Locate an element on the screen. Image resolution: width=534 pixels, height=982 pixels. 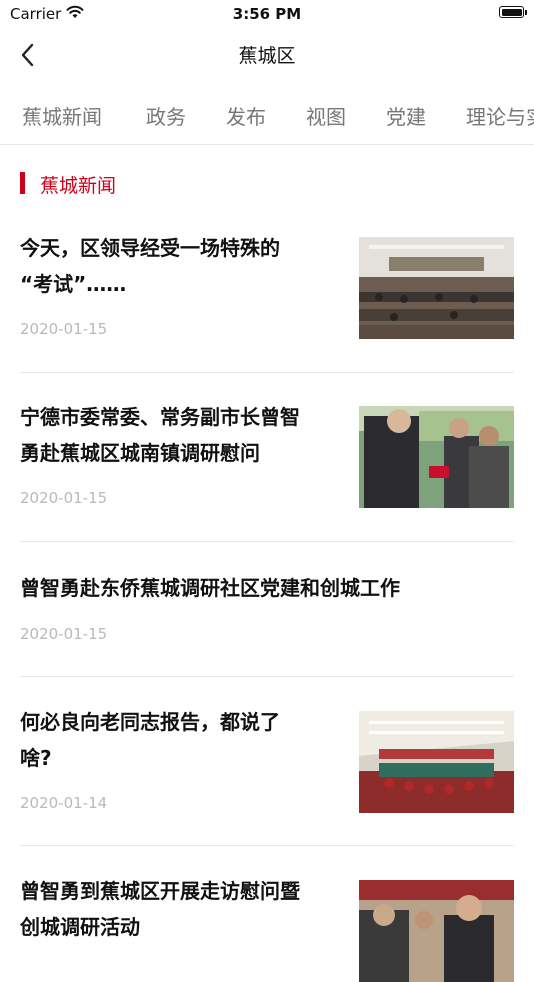
status-bar: Carrier 3:56 PM is located at coordinates (267, 14).